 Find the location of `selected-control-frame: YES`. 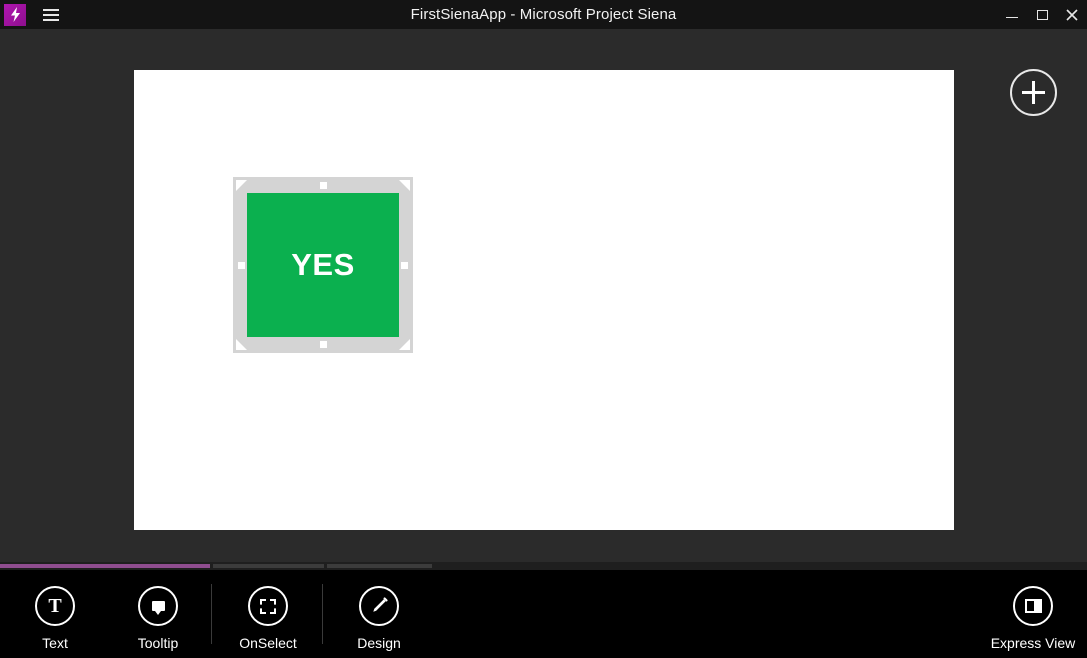

selected-control-frame: YES is located at coordinates (323, 265).